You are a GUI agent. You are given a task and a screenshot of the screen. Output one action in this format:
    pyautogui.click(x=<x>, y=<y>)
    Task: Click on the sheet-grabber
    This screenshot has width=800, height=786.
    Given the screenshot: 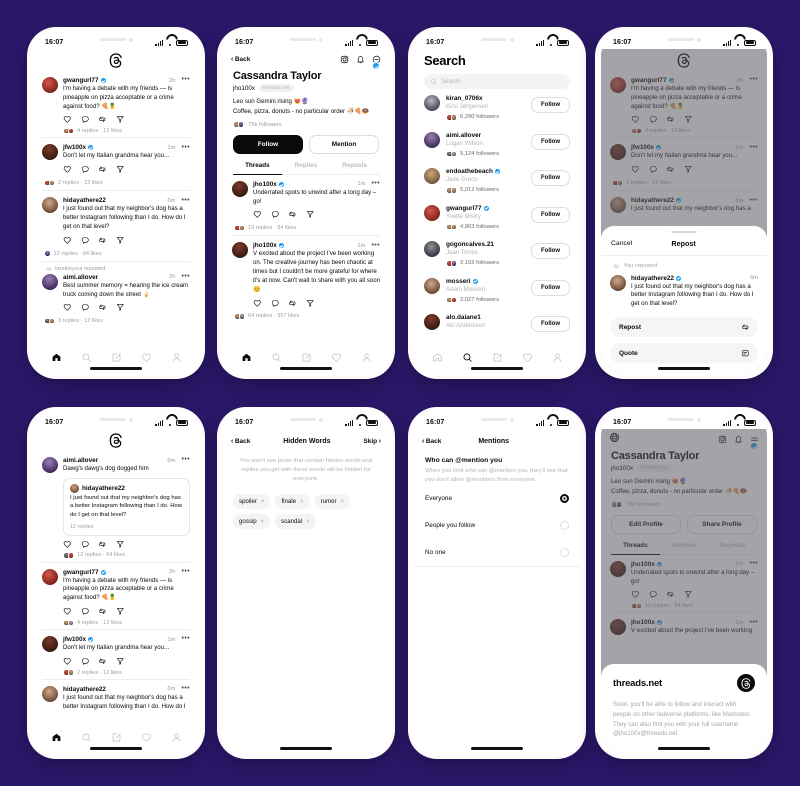 What is the action you would take?
    pyautogui.click(x=684, y=232)
    